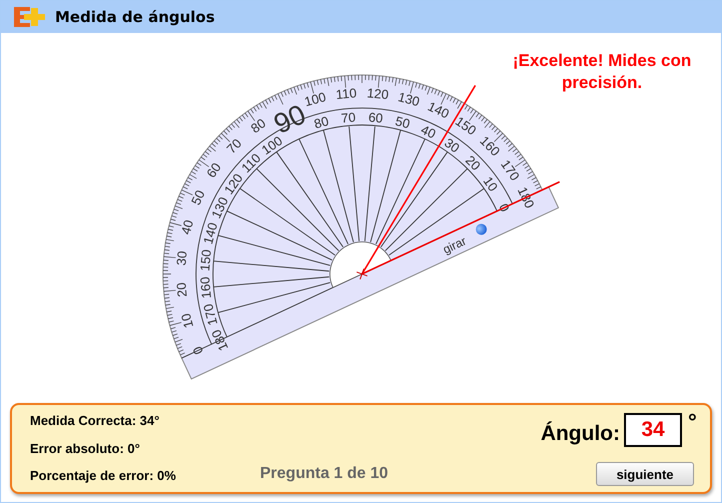  I want to click on scale-label: 160, so click(205, 288).